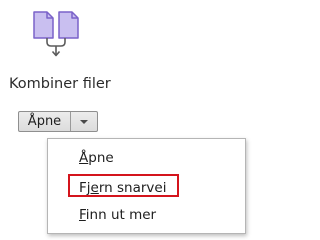  I want to click on menu-item-text: rn snarvei, so click(132, 188).